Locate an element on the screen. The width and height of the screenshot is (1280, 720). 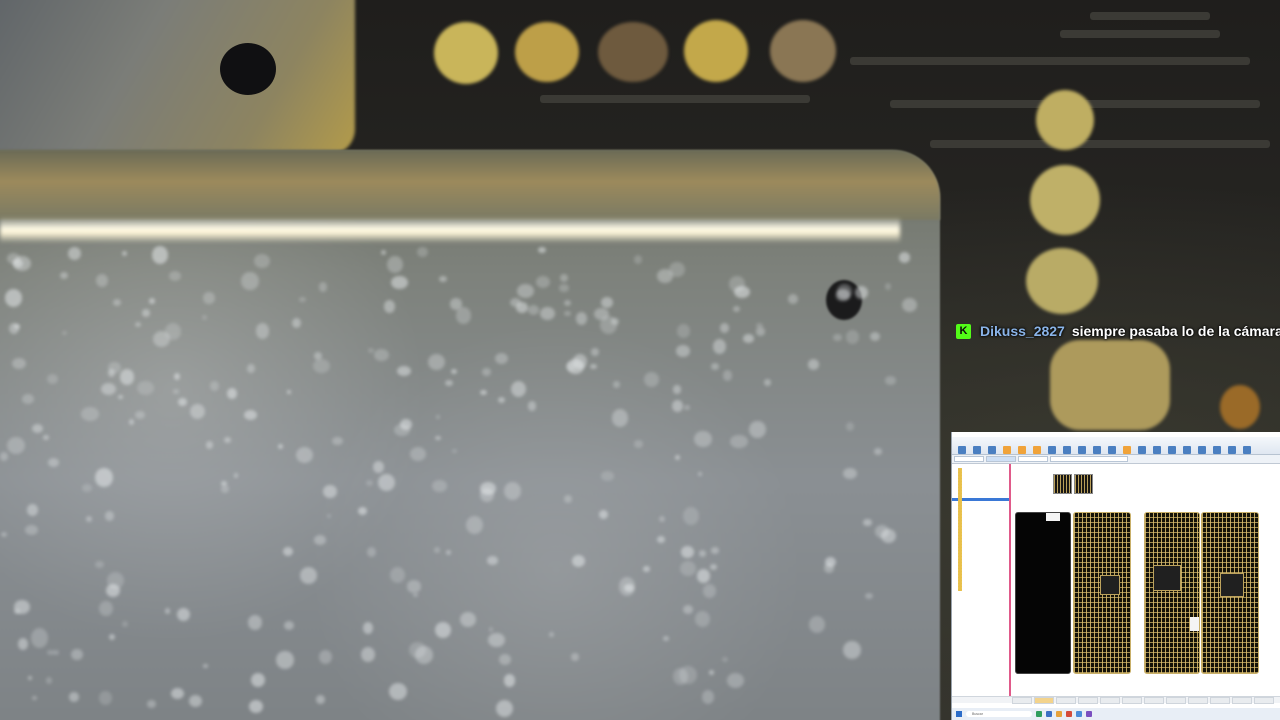
browser-icon is located at coordinates (1079, 714).